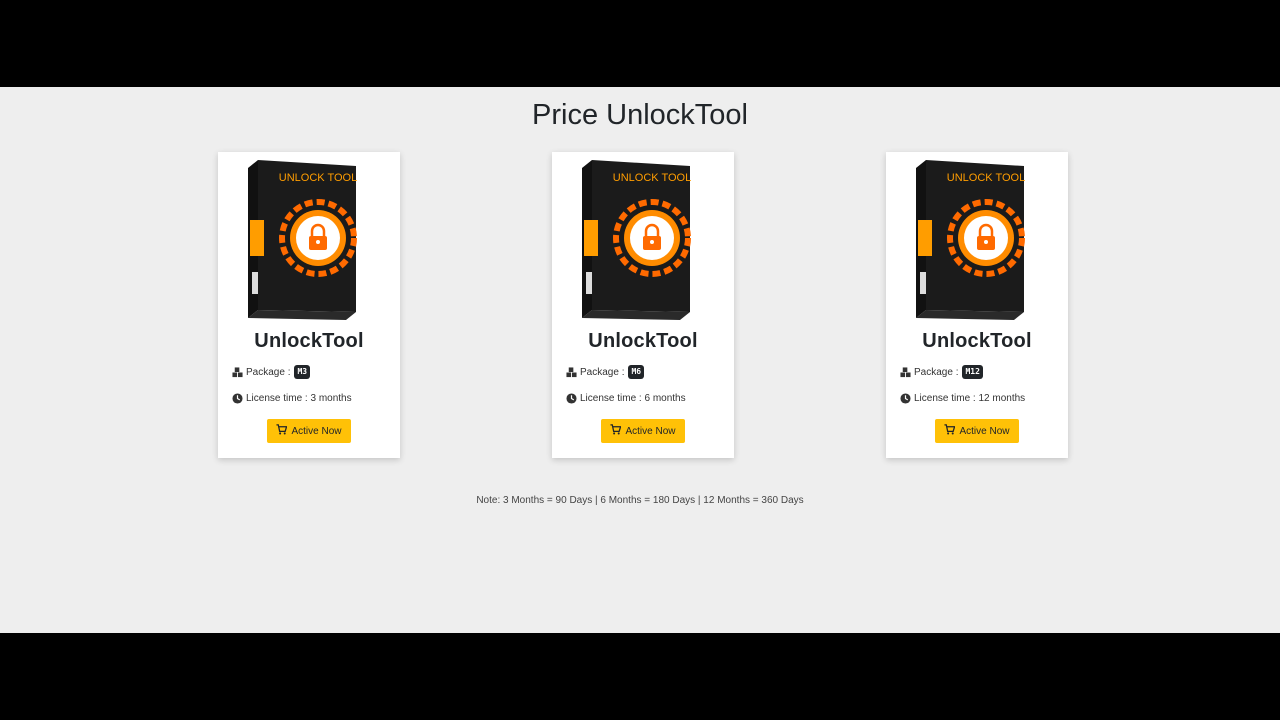  What do you see at coordinates (299, 398) in the screenshot?
I see `license-text: License time : 3 months` at bounding box center [299, 398].